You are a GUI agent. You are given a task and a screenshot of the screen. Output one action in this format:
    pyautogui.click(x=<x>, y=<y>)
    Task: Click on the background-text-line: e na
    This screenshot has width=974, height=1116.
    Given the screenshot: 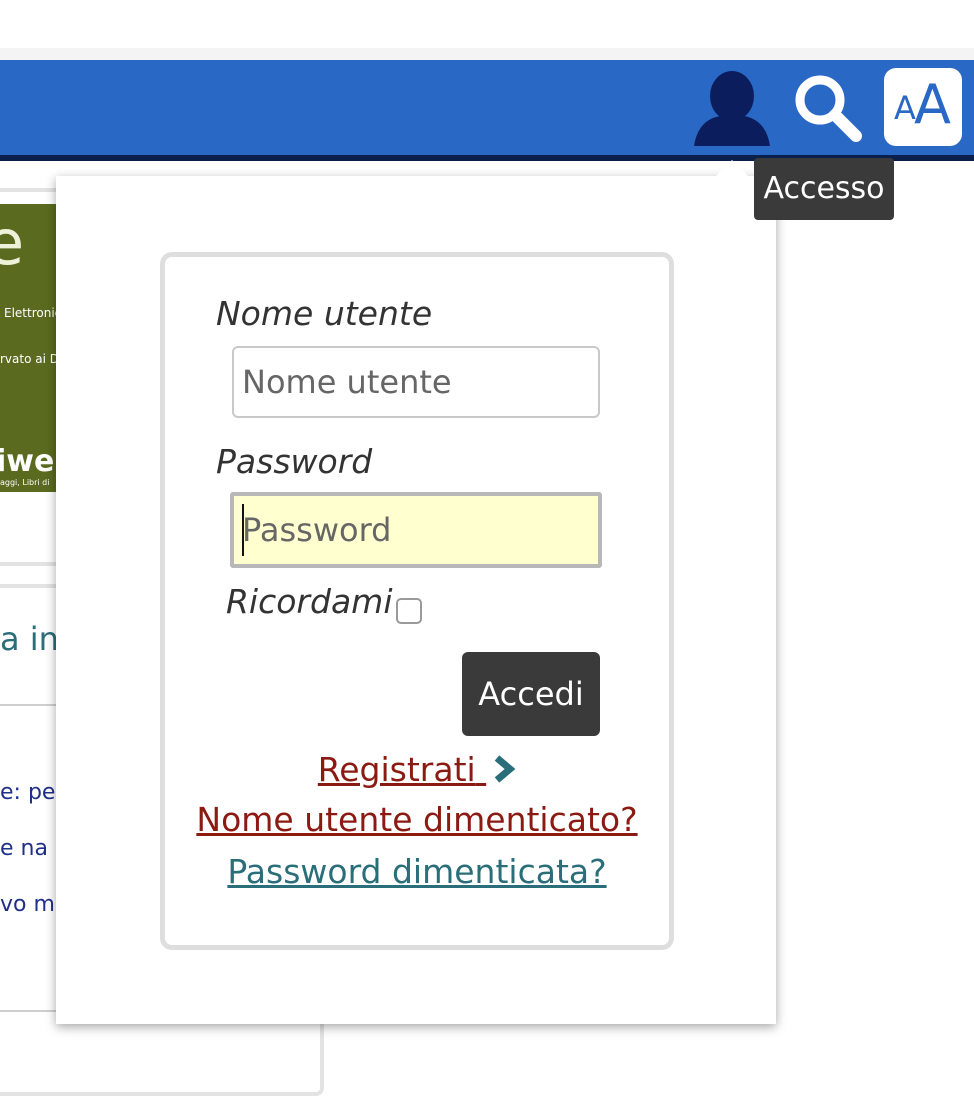 What is the action you would take?
    pyautogui.click(x=24, y=848)
    